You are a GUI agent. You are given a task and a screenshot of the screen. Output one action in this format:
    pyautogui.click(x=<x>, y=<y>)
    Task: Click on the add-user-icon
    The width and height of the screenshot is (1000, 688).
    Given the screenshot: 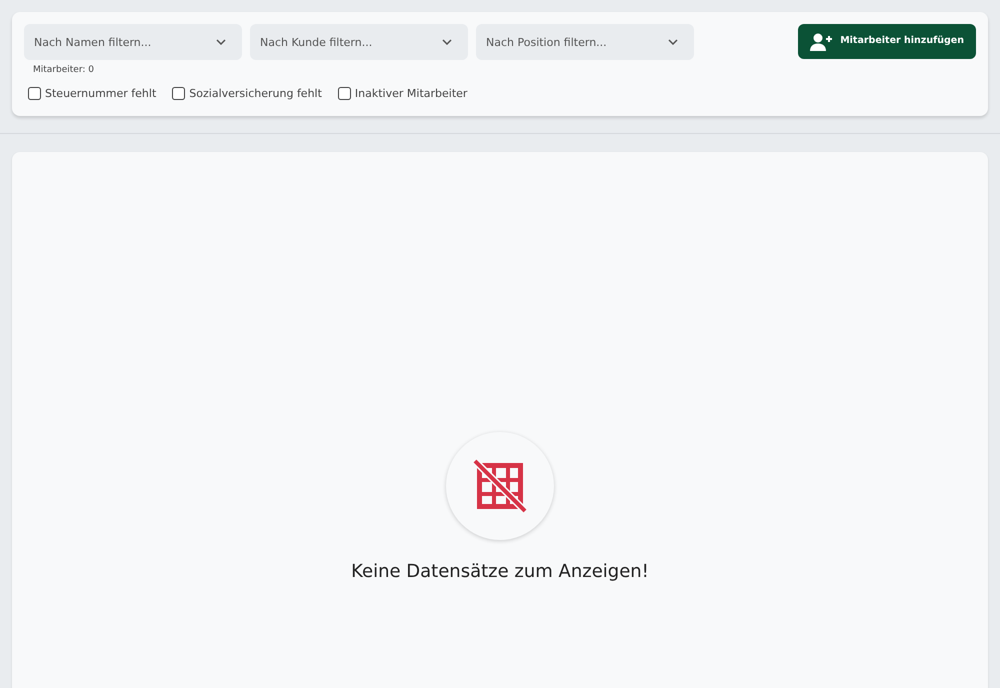 What is the action you would take?
    pyautogui.click(x=822, y=41)
    